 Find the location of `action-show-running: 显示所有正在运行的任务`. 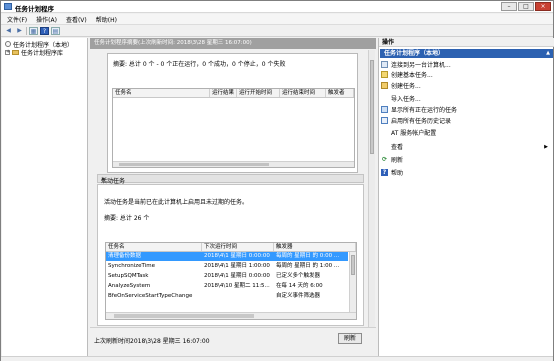

action-show-running: 显示所有正在运行的任务 is located at coordinates (466, 109).